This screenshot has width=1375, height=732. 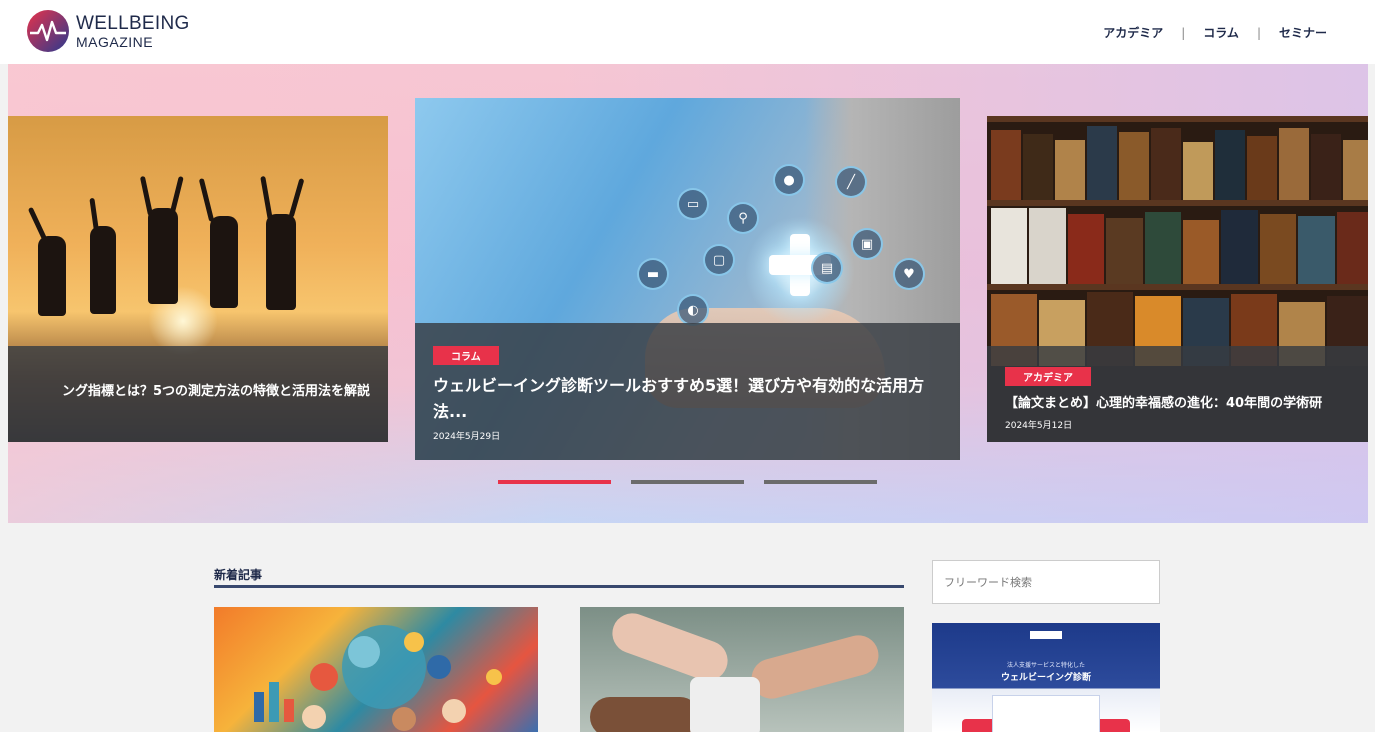 I want to click on clipboard-icon: ▤, so click(x=827, y=268).